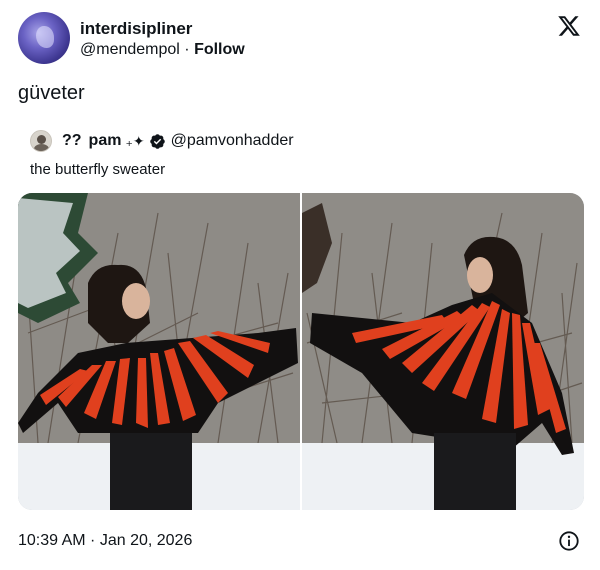 The image size is (600, 570). What do you see at coordinates (105, 541) in the screenshot?
I see `tweet-timestamp: 10:39 AM · Jan 20, 2026` at bounding box center [105, 541].